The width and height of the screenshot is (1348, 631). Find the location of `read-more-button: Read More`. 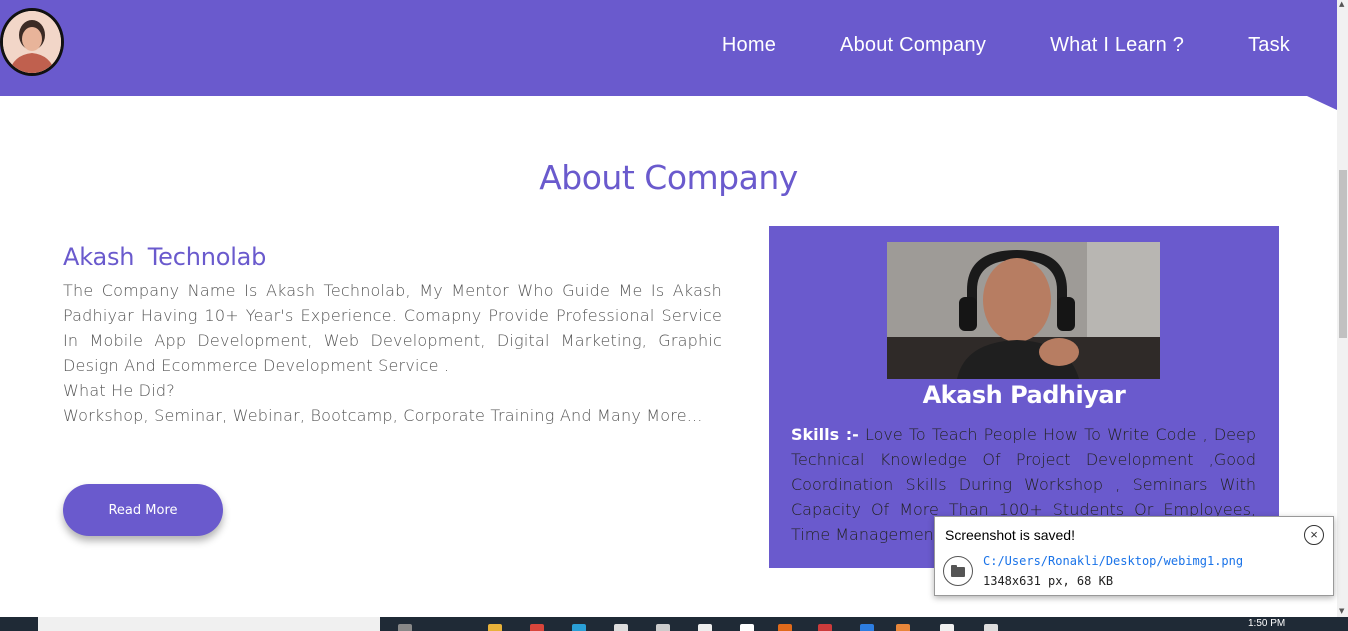

read-more-button: Read More is located at coordinates (143, 510).